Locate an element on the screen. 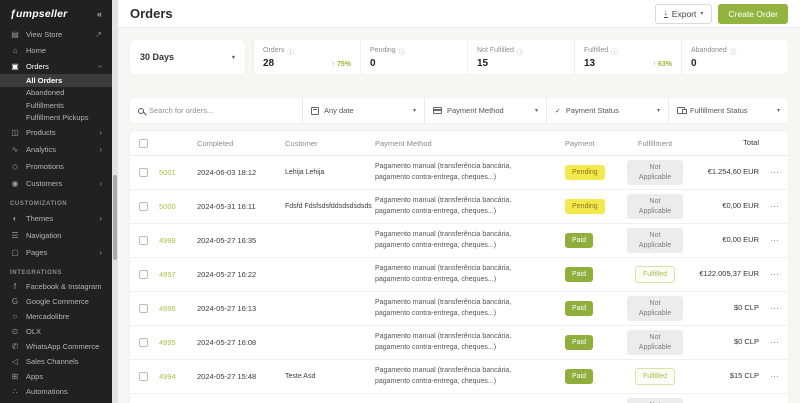 This screenshot has width=800, height=403. payment-method-filter-dropdown: Payment Method ▾ is located at coordinates (485, 110).